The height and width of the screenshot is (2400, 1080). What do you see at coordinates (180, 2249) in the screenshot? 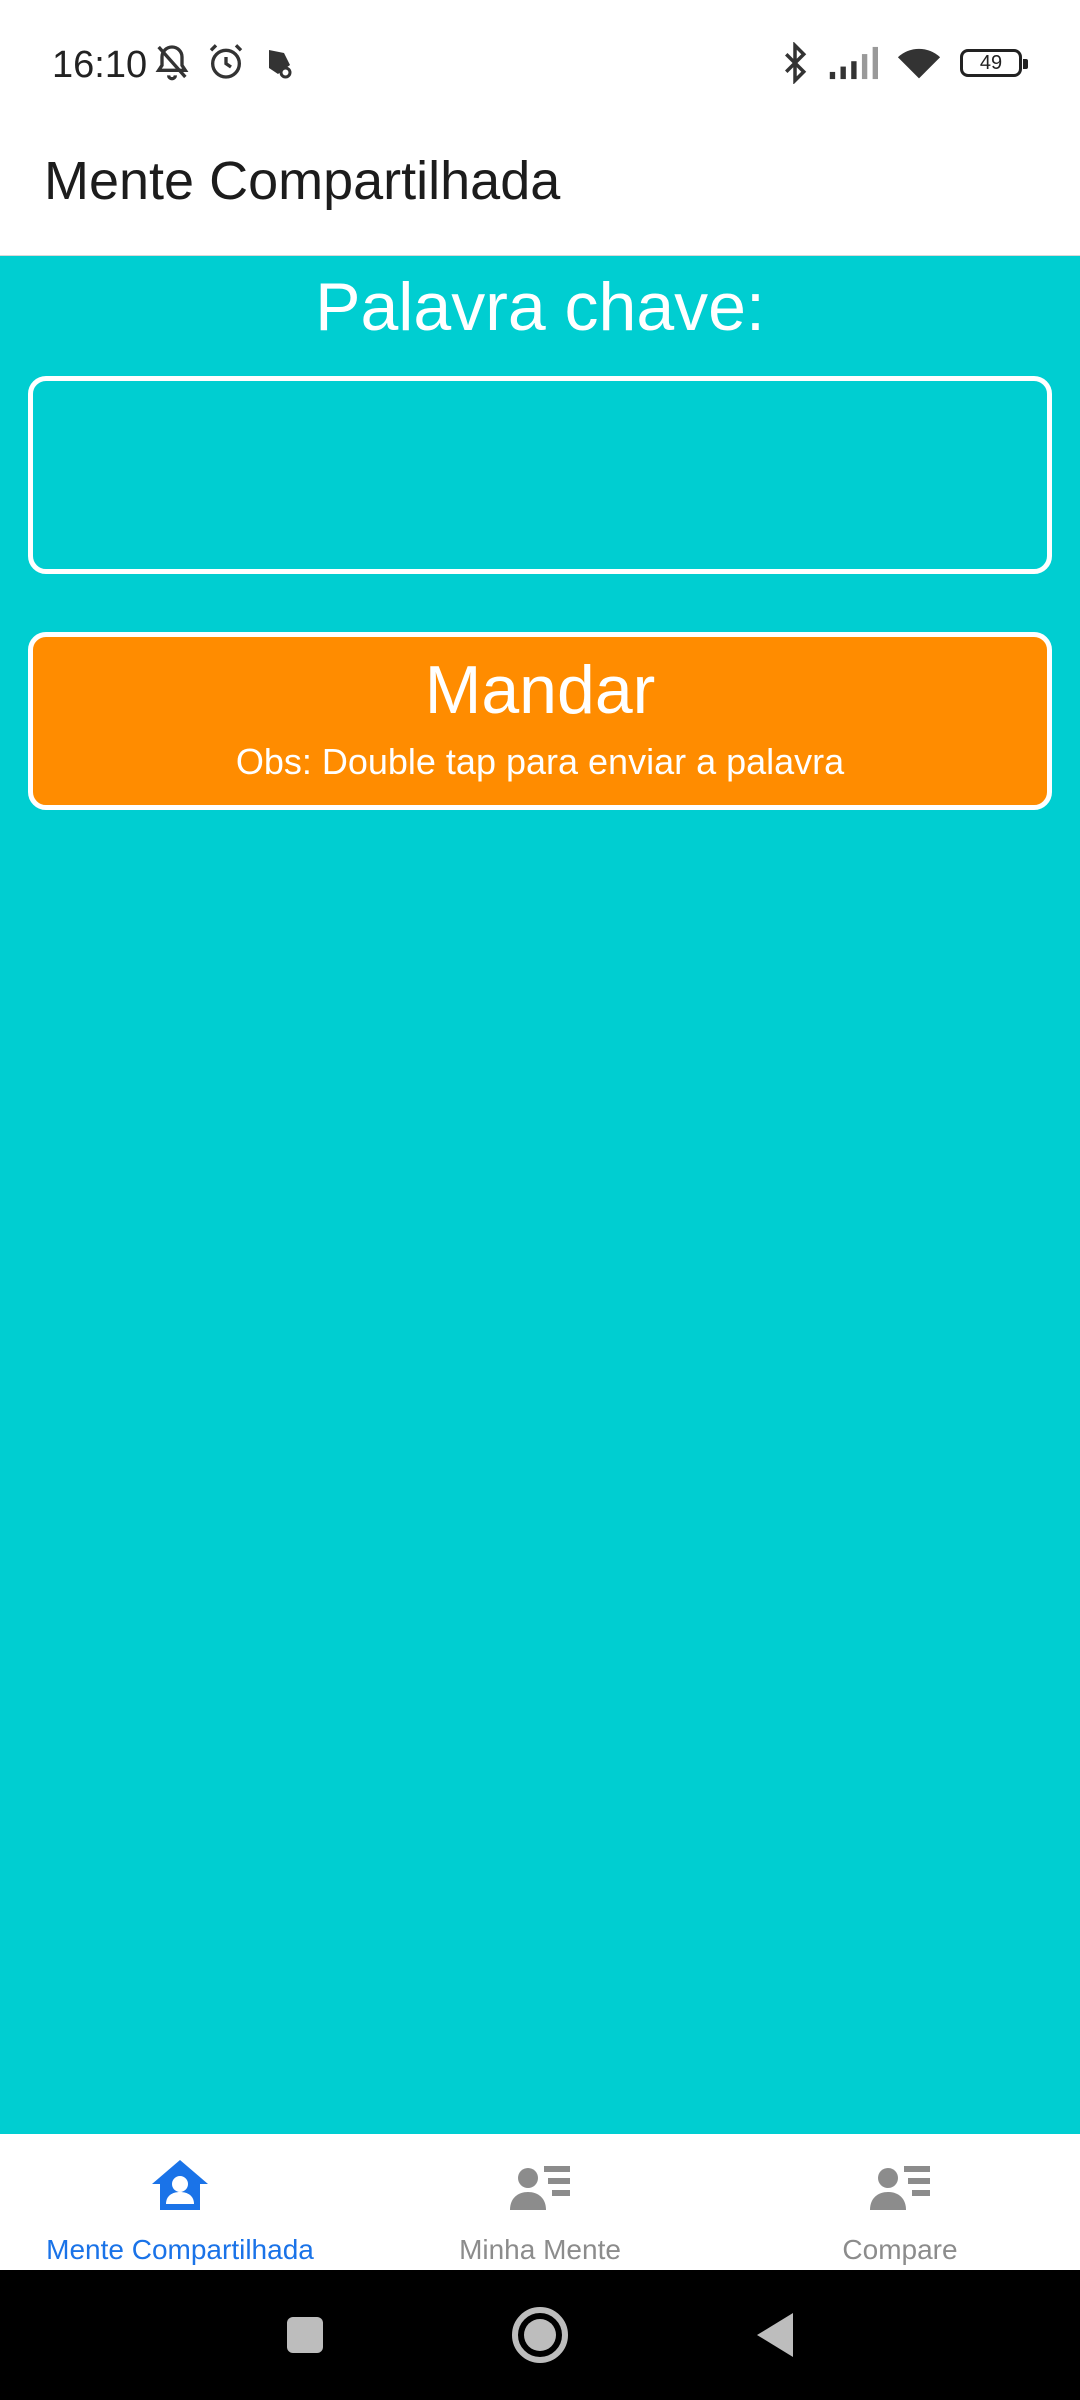
I see `tab-label: Mente Compartilhada` at bounding box center [180, 2249].